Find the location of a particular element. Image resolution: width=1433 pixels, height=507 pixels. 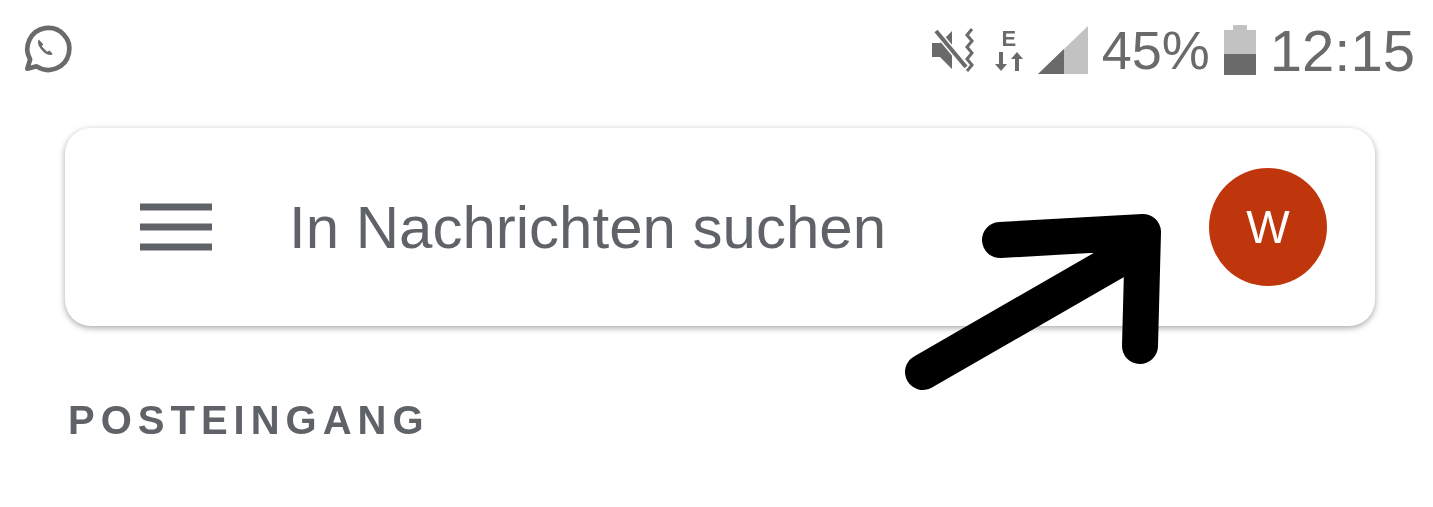

signal-icon is located at coordinates (1062, 50).